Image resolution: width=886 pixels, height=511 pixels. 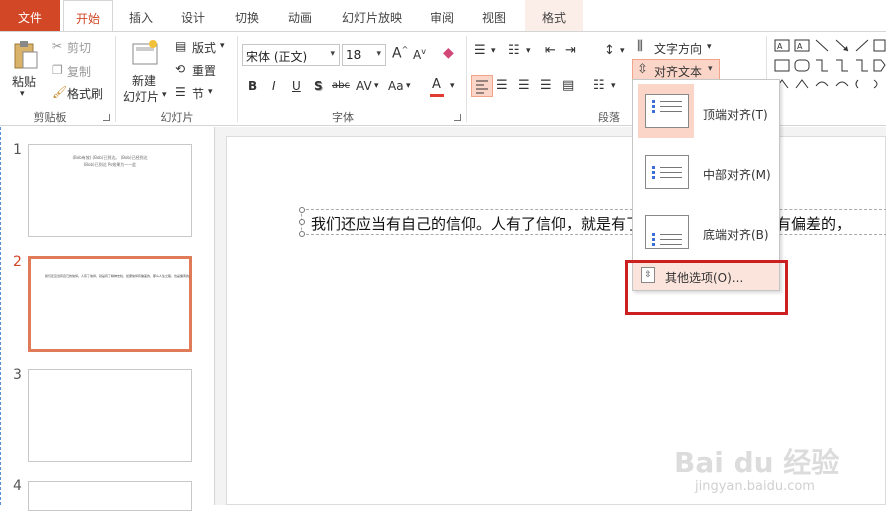 What do you see at coordinates (609, 50) in the screenshot?
I see `line-spacing-icon: ↕` at bounding box center [609, 50].